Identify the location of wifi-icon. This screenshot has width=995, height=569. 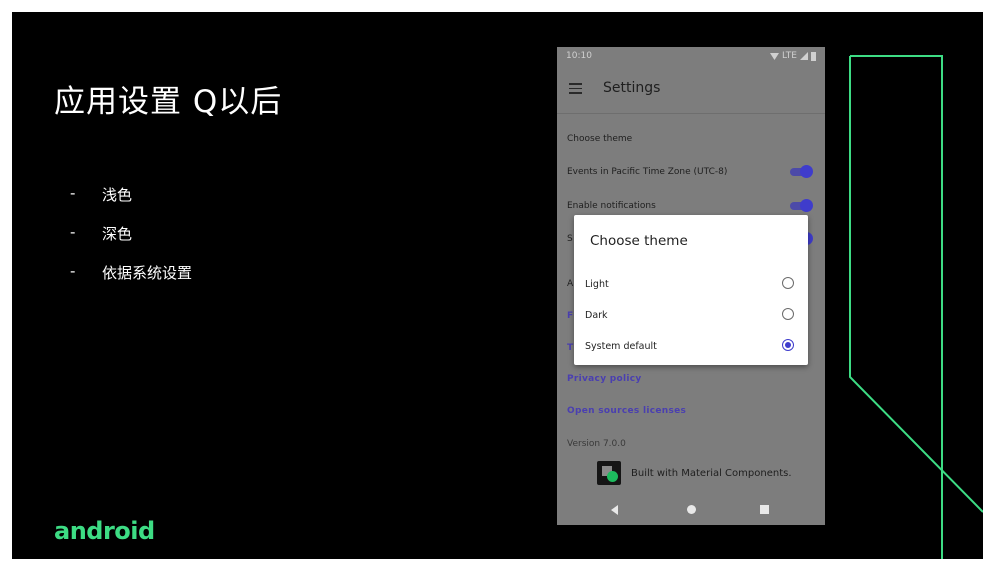
(775, 56).